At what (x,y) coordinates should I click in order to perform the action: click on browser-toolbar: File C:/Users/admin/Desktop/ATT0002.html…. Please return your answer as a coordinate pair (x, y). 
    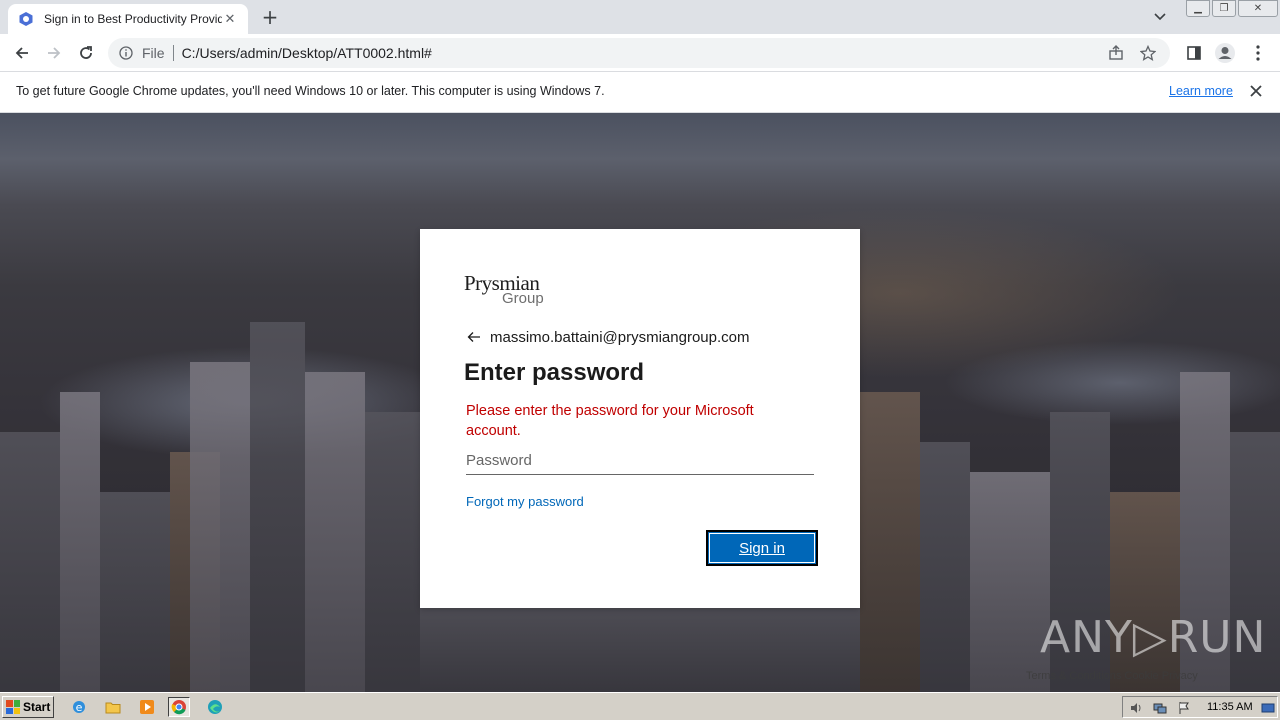
    Looking at the image, I should click on (640, 53).